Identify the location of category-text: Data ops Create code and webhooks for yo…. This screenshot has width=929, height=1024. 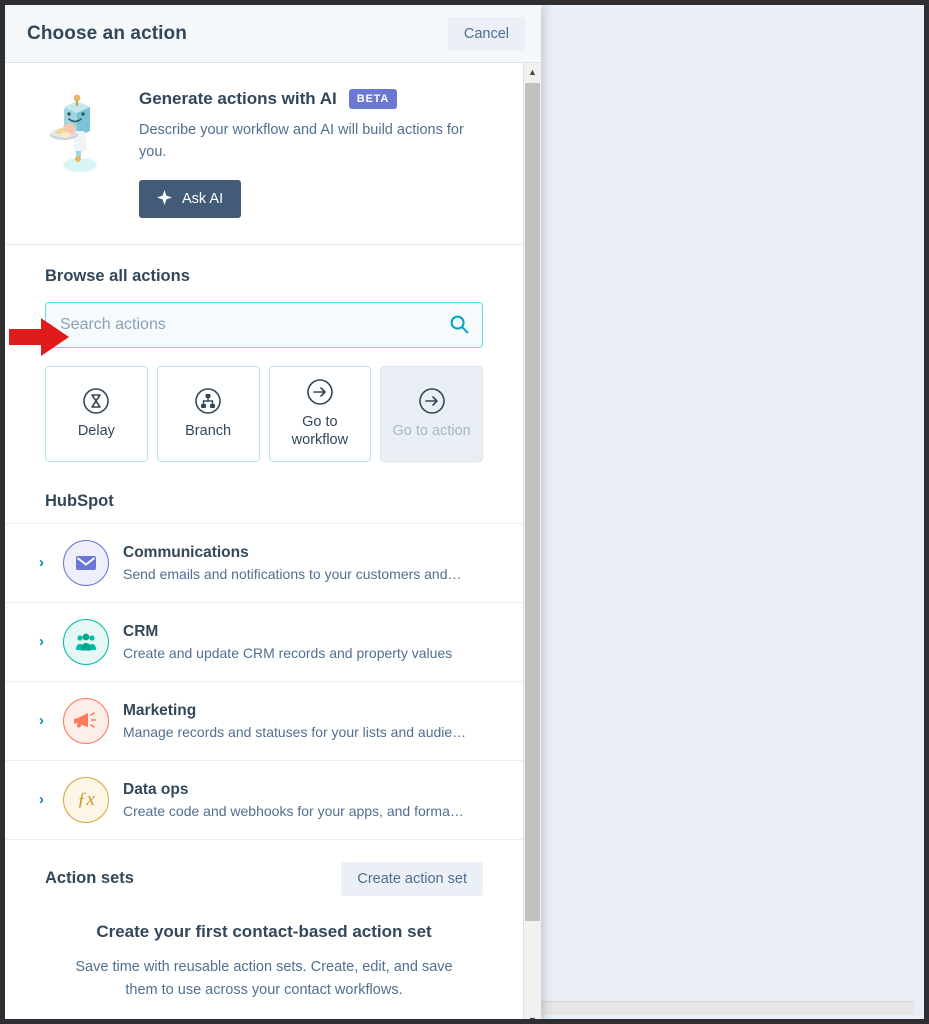
(303, 800).